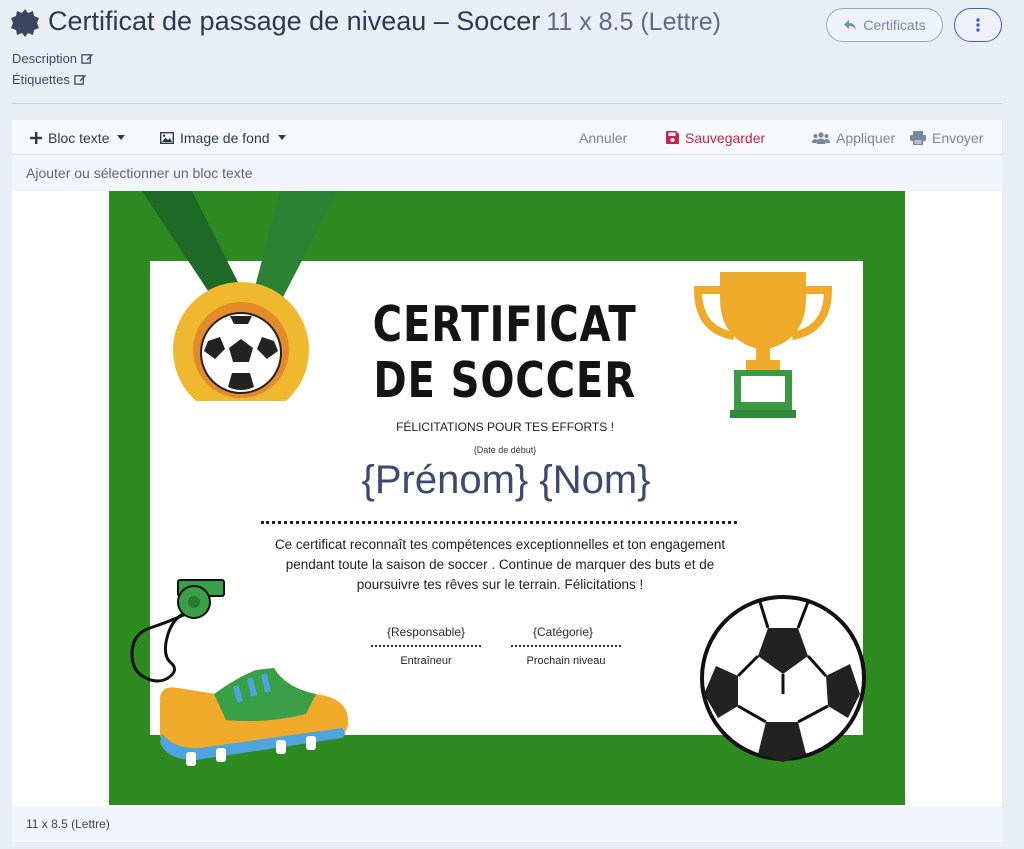 Image resolution: width=1024 pixels, height=849 pixels. What do you see at coordinates (563, 632) in the screenshot?
I see `signature-right-field: {Catégorie}` at bounding box center [563, 632].